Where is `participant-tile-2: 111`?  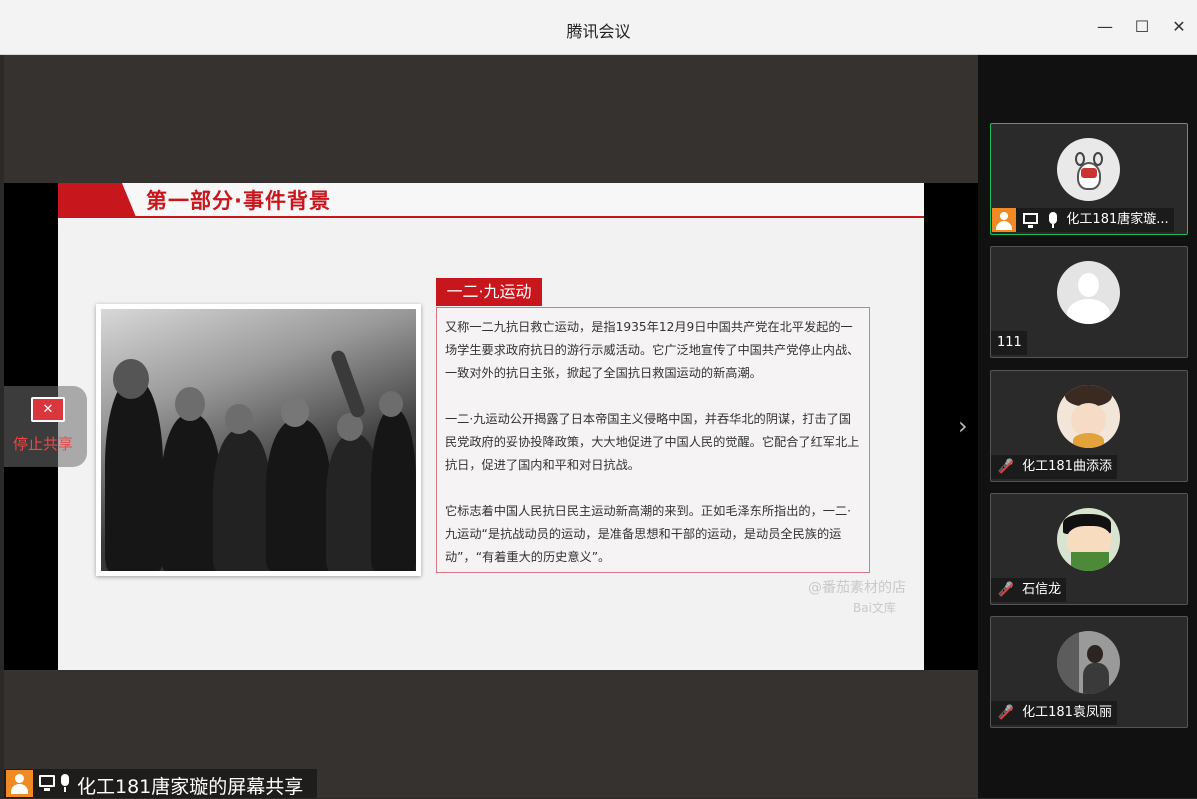 participant-tile-2: 111 is located at coordinates (1089, 302).